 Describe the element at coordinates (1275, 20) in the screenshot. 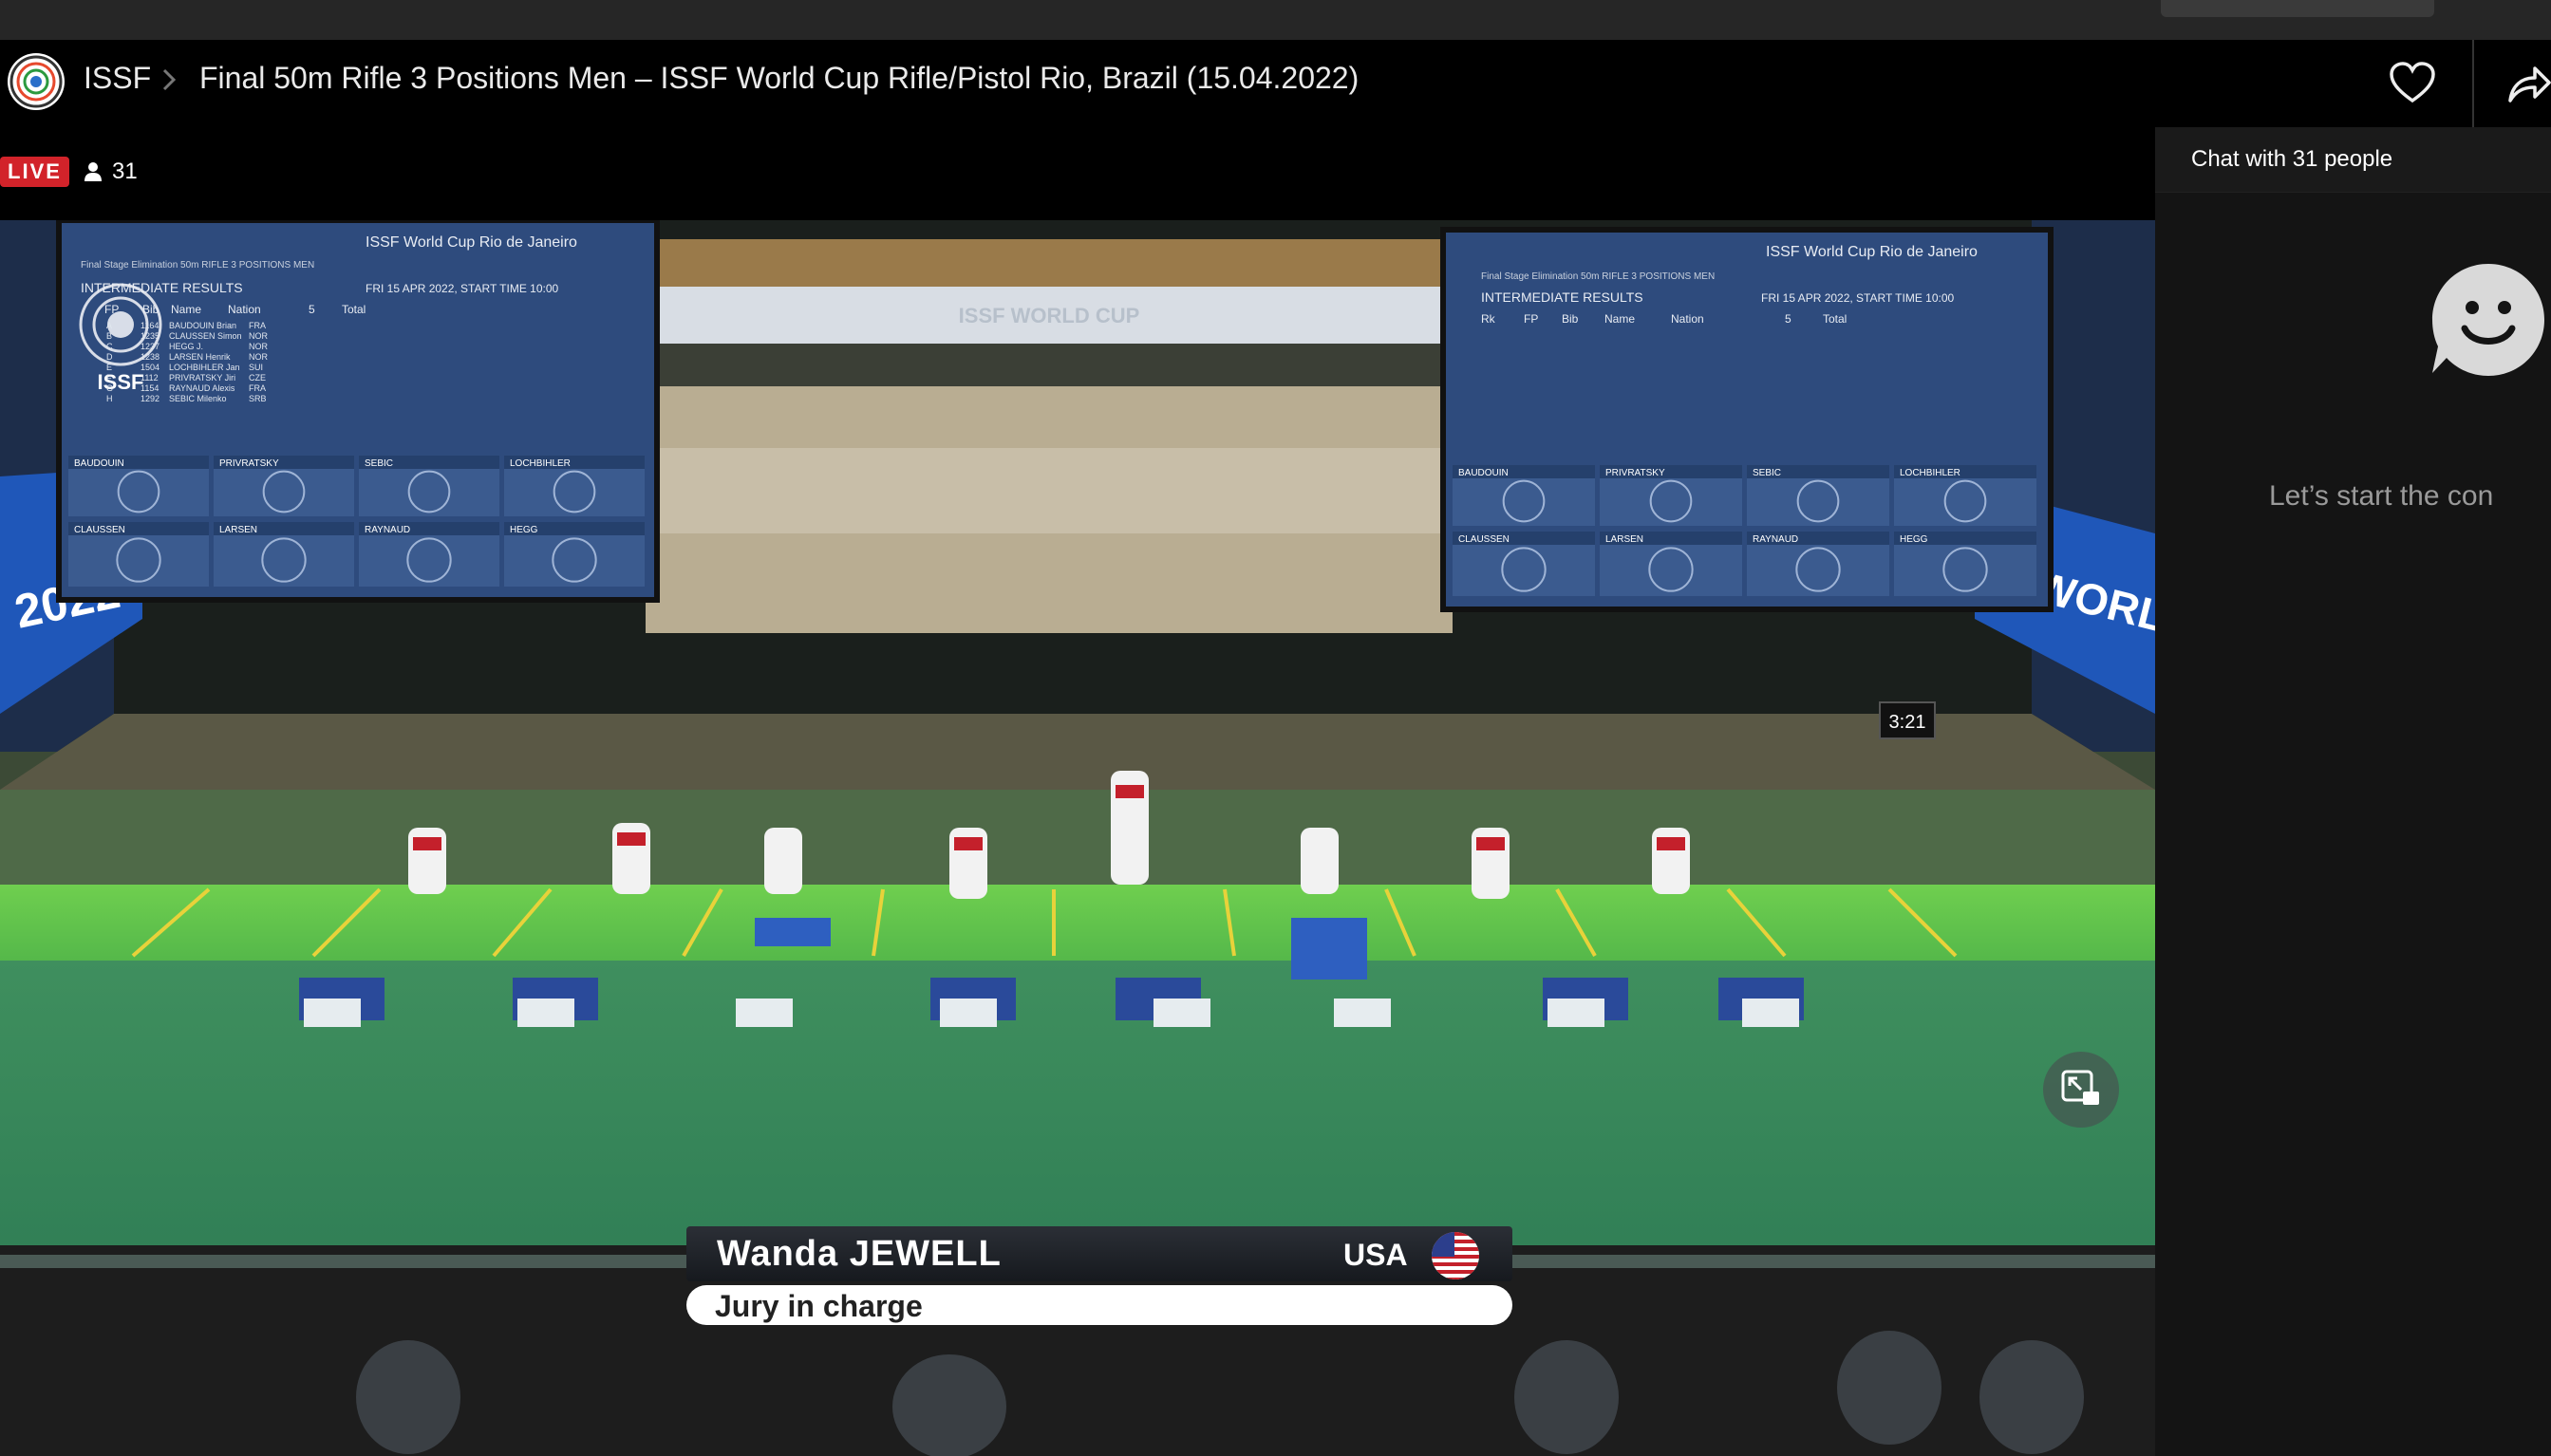

I see `browser-top-strip` at that location.